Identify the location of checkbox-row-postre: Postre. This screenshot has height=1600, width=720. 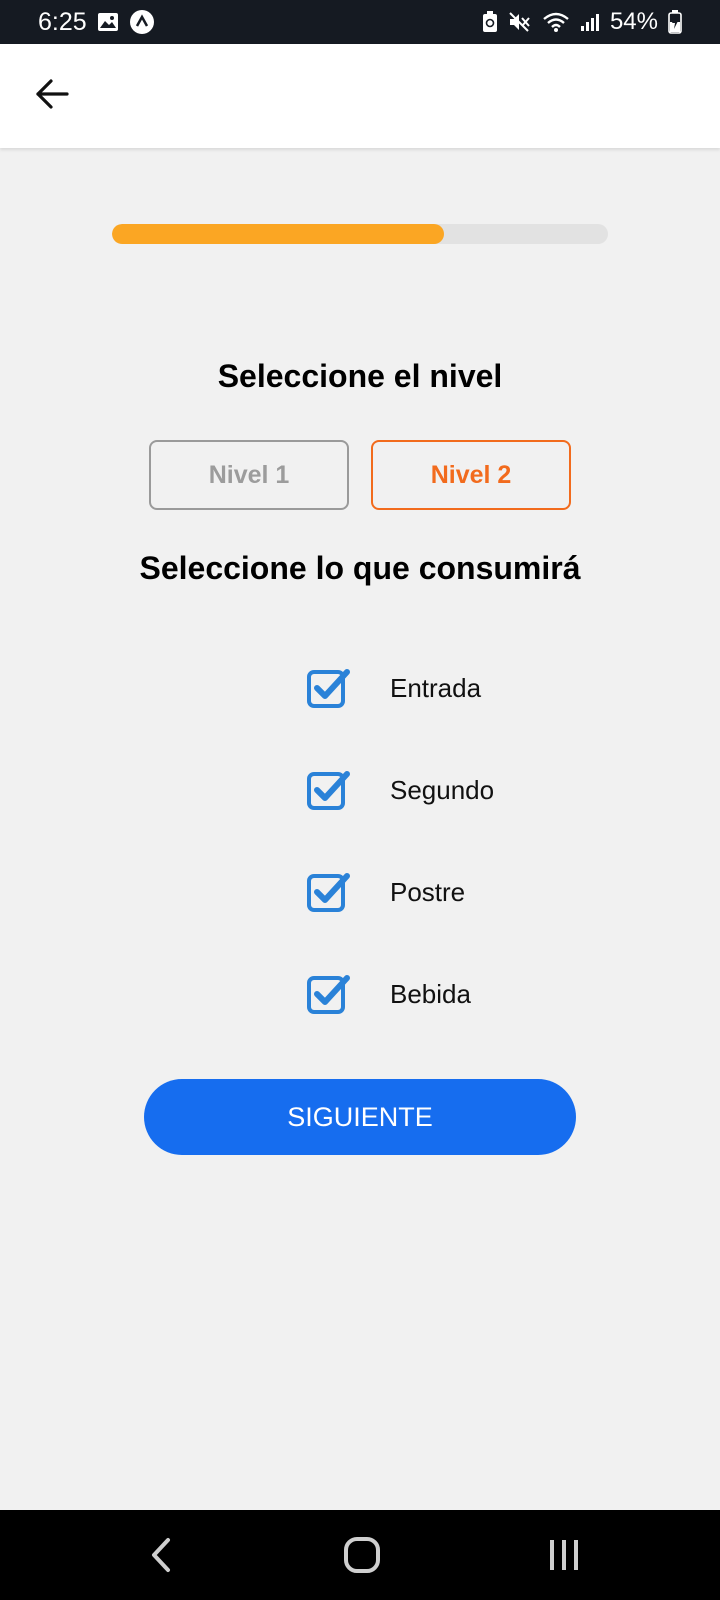
(385, 892).